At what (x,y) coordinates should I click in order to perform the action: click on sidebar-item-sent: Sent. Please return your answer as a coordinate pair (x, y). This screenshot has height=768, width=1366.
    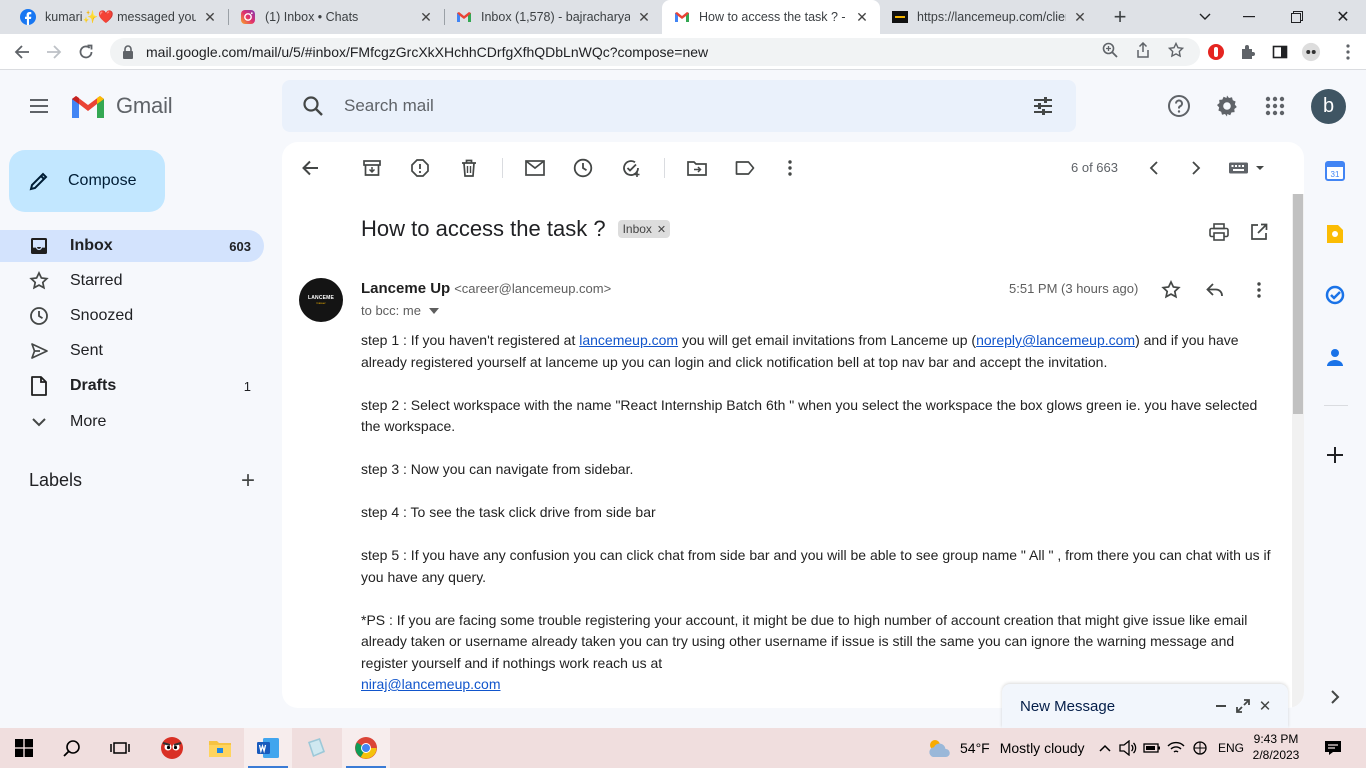
    Looking at the image, I should click on (132, 351).